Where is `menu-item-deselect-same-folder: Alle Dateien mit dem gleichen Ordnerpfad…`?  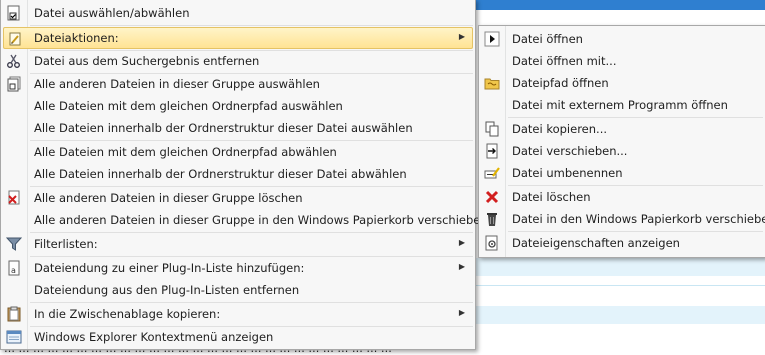 menu-item-deselect-same-folder: Alle Dateien mit dem gleichen Ordnerpfad… is located at coordinates (238, 152).